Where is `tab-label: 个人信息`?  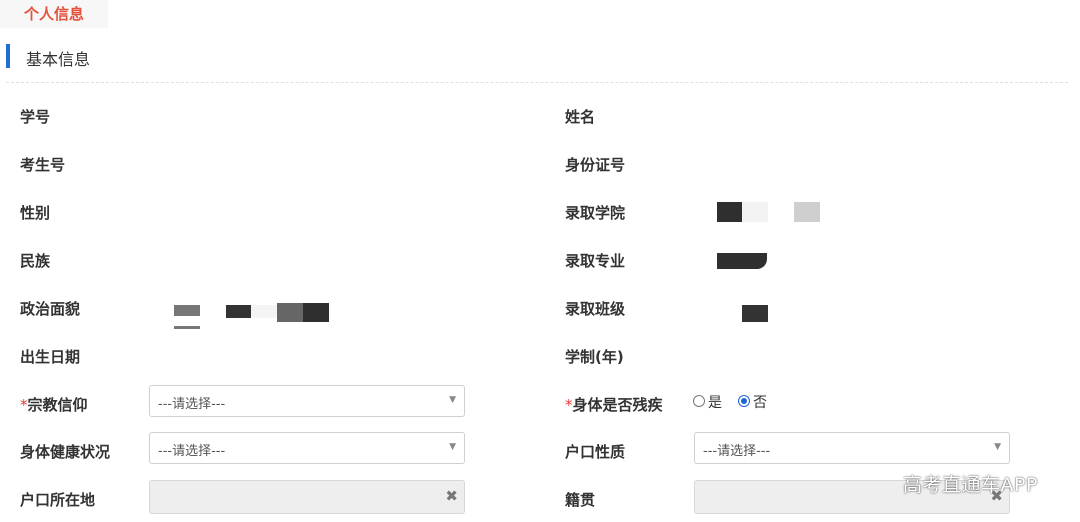
tab-label: 个人信息 is located at coordinates (54, 14).